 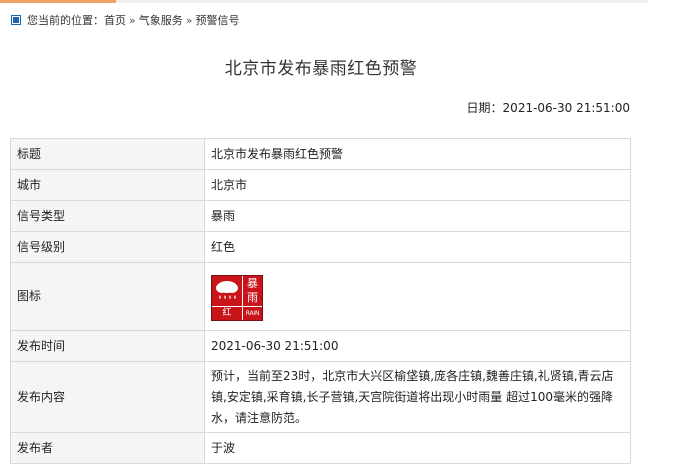 I want to click on table-row: 信号类型 暴雨, so click(x=320, y=216).